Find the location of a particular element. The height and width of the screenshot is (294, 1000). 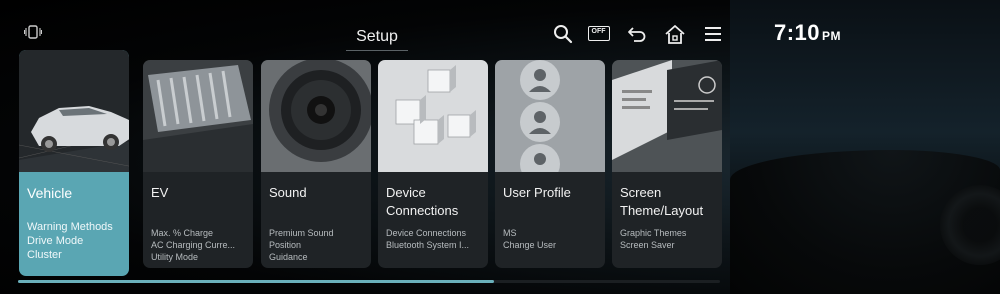

card-subitem: Utility Mode is located at coordinates (175, 257).